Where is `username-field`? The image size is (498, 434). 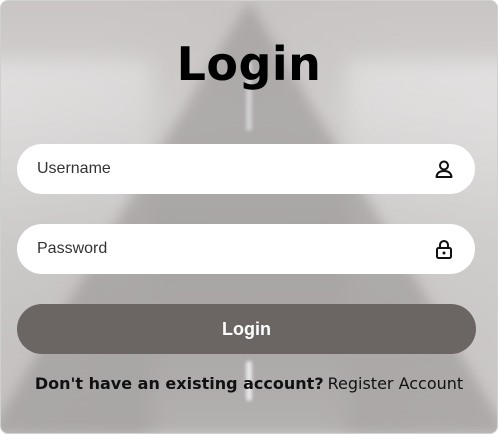
username-field is located at coordinates (246, 169).